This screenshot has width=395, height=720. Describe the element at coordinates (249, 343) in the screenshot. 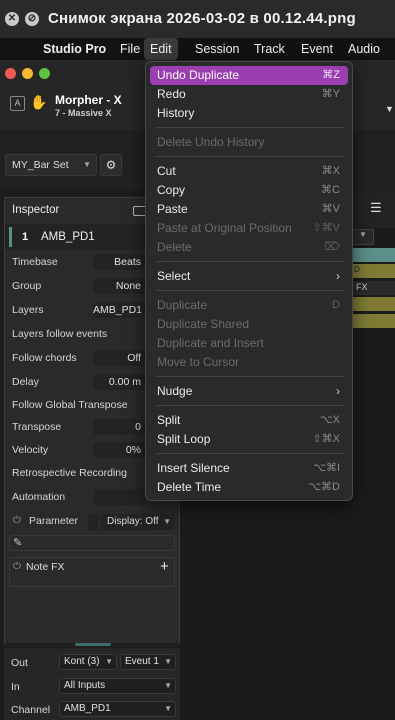

I see `menu-item-duplicate-insert: Duplicate and Insert` at that location.